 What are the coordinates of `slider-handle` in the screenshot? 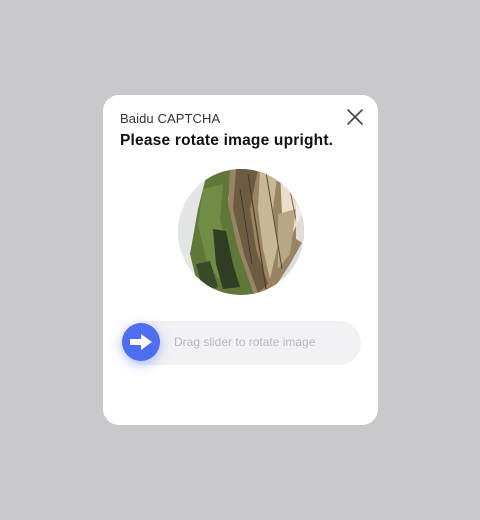 It's located at (141, 342).